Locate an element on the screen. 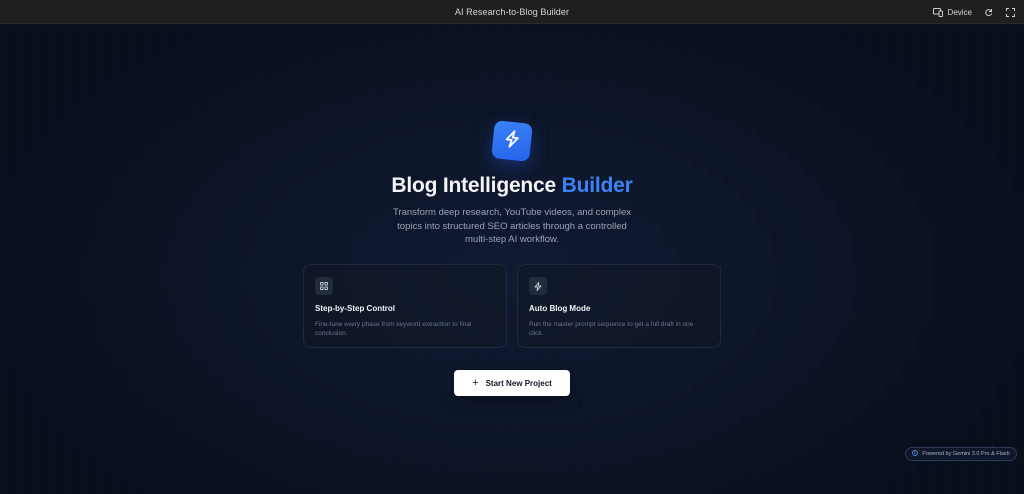 The width and height of the screenshot is (1024, 494). device-icon is located at coordinates (938, 12).